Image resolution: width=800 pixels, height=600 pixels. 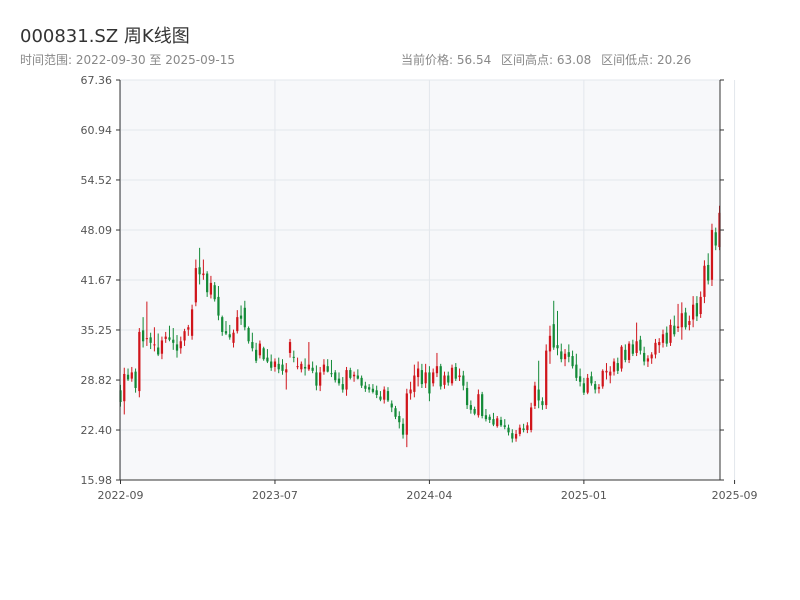 I want to click on x-tick-label: 2024-04, so click(x=429, y=495).